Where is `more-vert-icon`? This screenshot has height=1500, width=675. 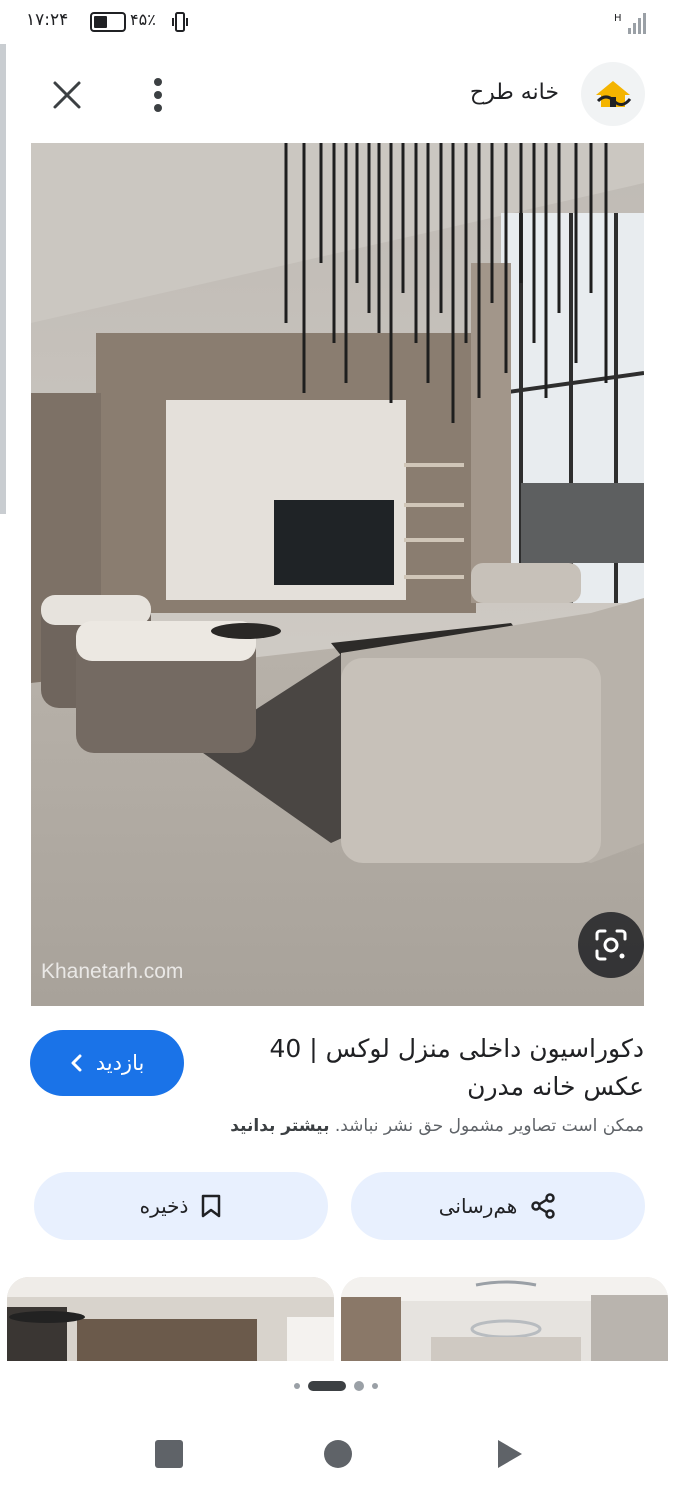 more-vert-icon is located at coordinates (158, 95).